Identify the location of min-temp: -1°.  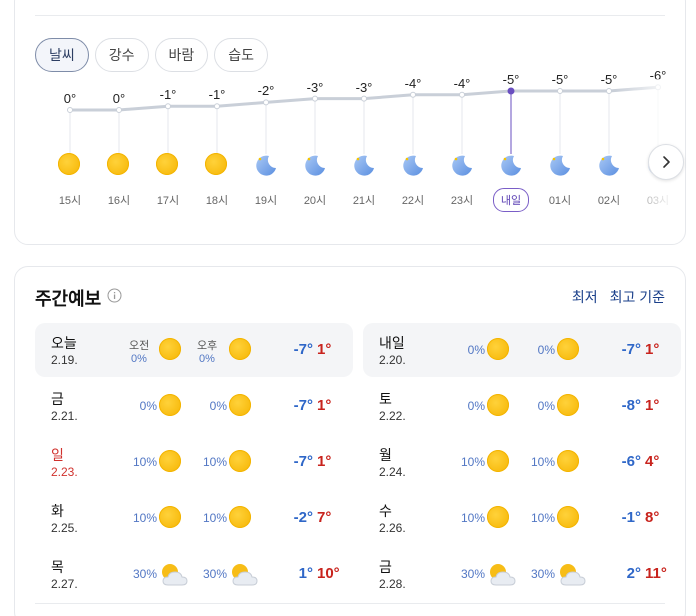
(631, 517).